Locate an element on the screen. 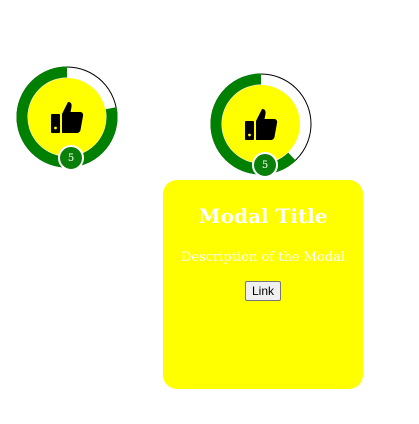 Image resolution: width=419 pixels, height=424 pixels. modal-description: Description of the Modal is located at coordinates (263, 257).